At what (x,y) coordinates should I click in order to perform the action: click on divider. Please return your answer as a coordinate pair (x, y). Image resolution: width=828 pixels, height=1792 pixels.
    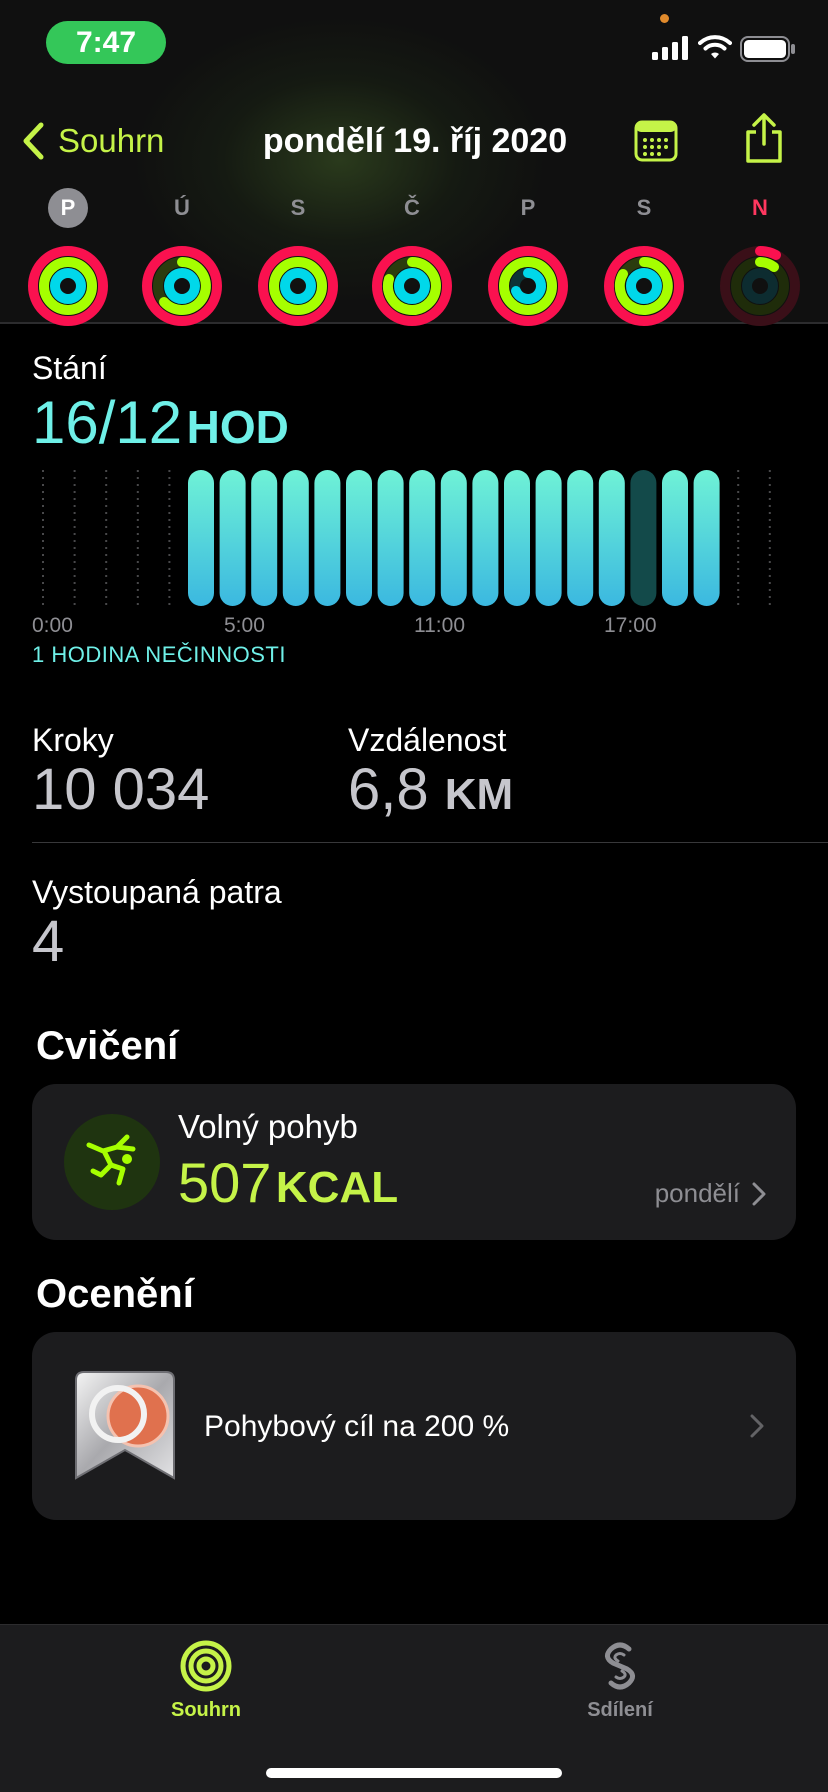
    Looking at the image, I should click on (430, 842).